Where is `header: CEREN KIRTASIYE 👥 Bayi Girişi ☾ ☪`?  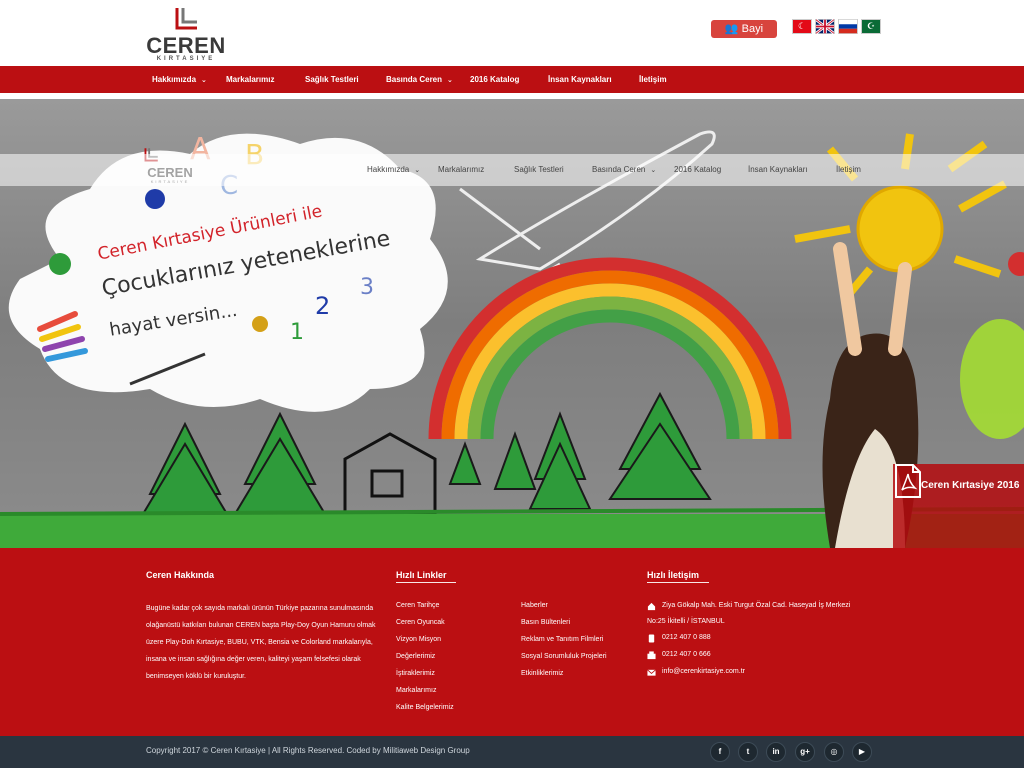 header: CEREN KIRTASIYE 👥 Bayi Girişi ☾ ☪ is located at coordinates (512, 33).